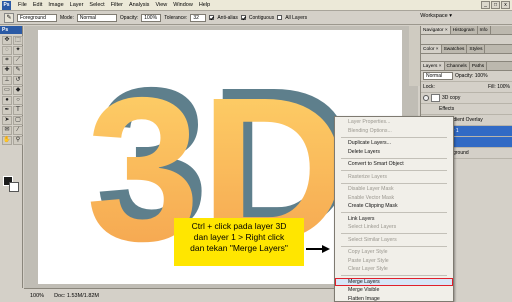  Describe the element at coordinates (14, 187) in the screenshot. I see `background-color-swatch` at that location.